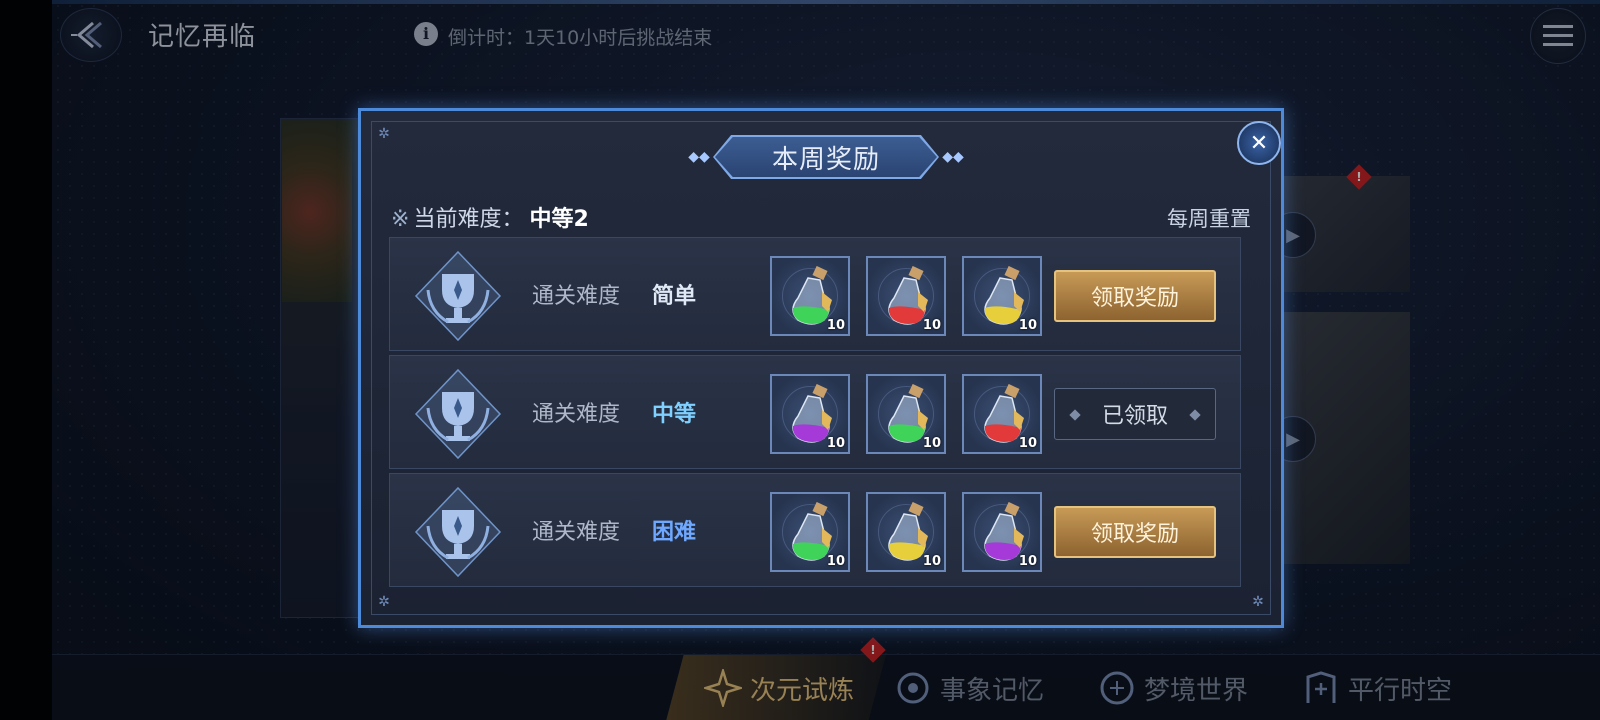 This screenshot has height=720, width=1600. I want to click on claimed-label: 已领取, so click(1134, 416).